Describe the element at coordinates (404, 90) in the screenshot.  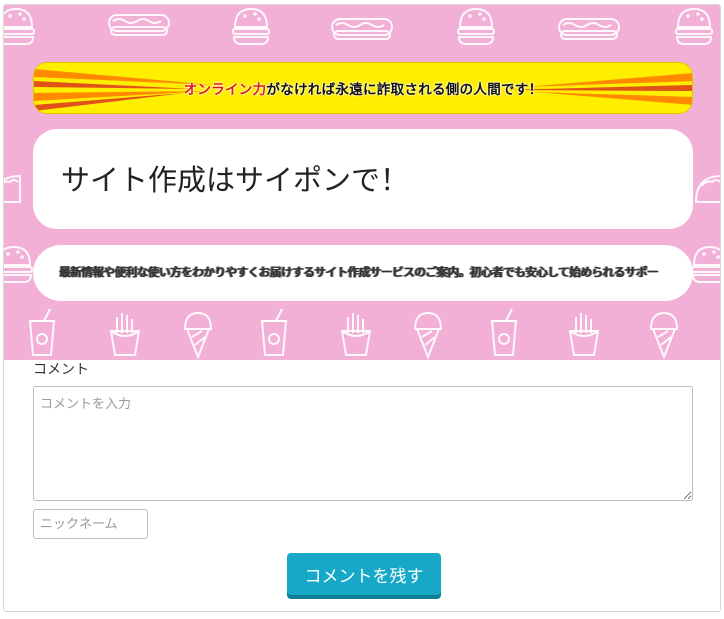
I see `banner-message: がなければ永遠に詐取される側の人間です！` at that location.